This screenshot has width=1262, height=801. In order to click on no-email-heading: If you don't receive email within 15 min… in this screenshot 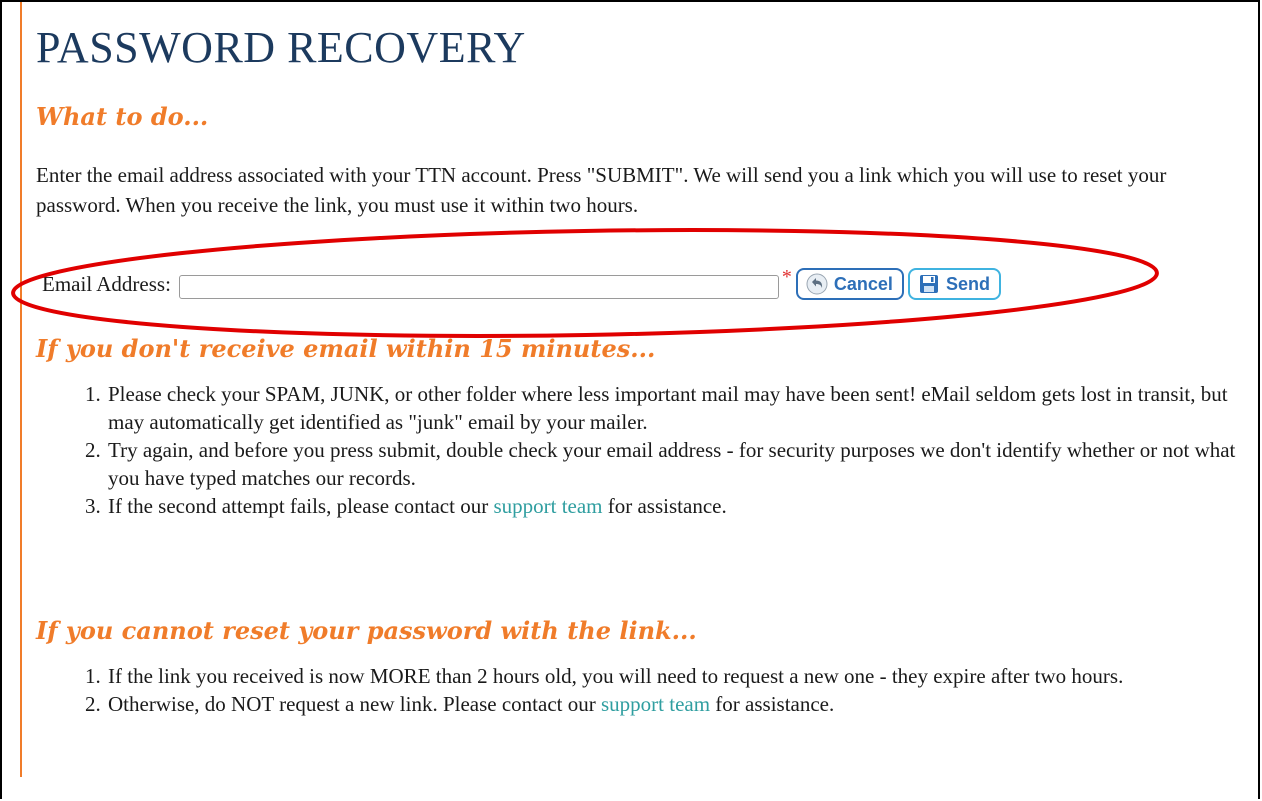, I will do `click(346, 348)`.